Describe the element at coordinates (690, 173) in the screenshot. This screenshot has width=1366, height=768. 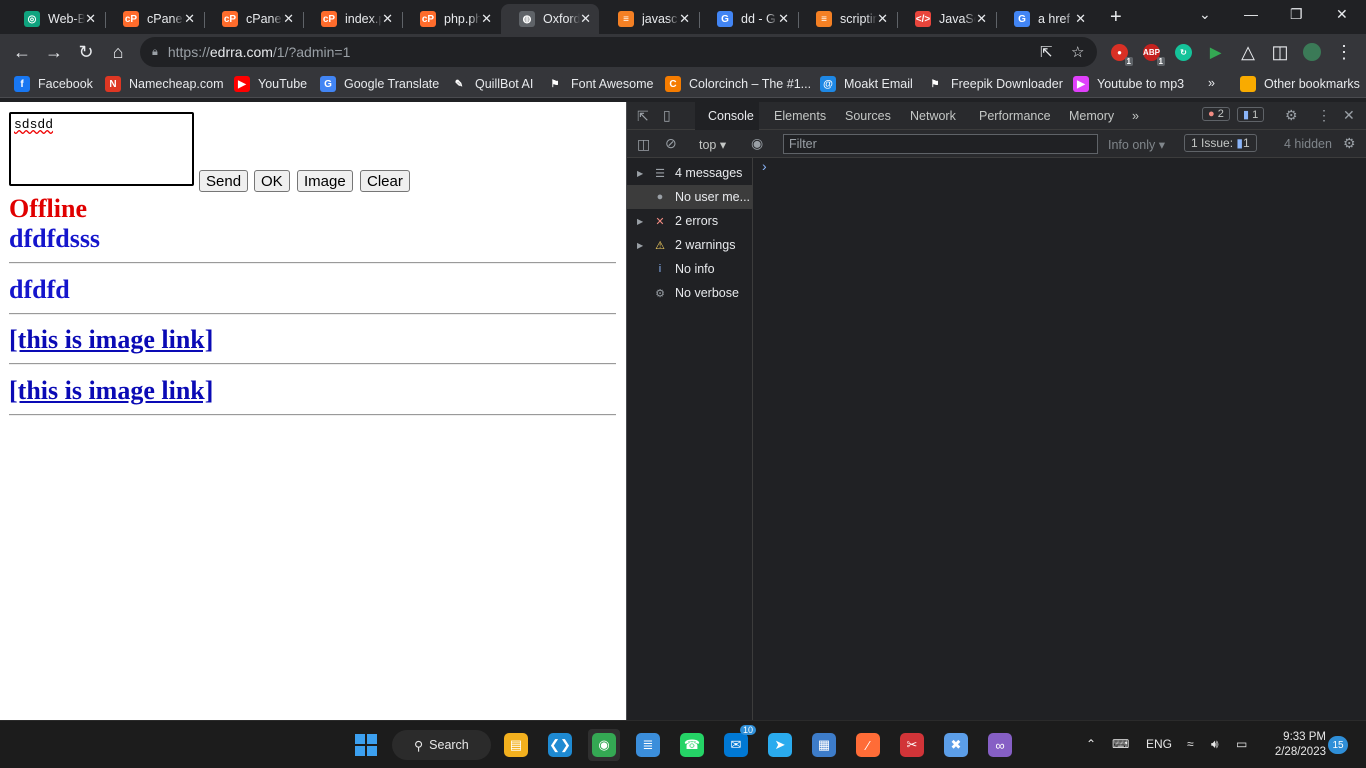
I see `console-sidebar-item: ▶ ☰ 4 messages` at that location.